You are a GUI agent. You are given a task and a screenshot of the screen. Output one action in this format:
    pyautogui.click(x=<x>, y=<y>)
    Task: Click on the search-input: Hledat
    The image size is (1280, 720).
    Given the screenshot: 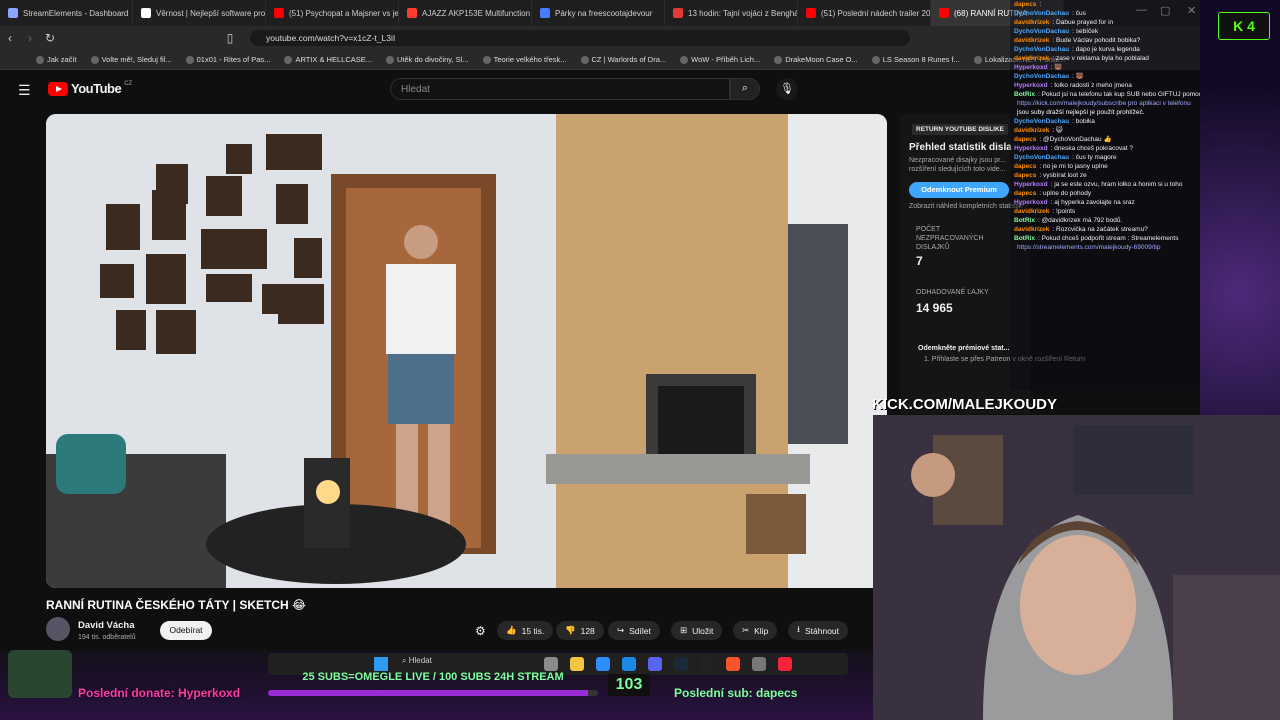 What is the action you would take?
    pyautogui.click(x=560, y=89)
    